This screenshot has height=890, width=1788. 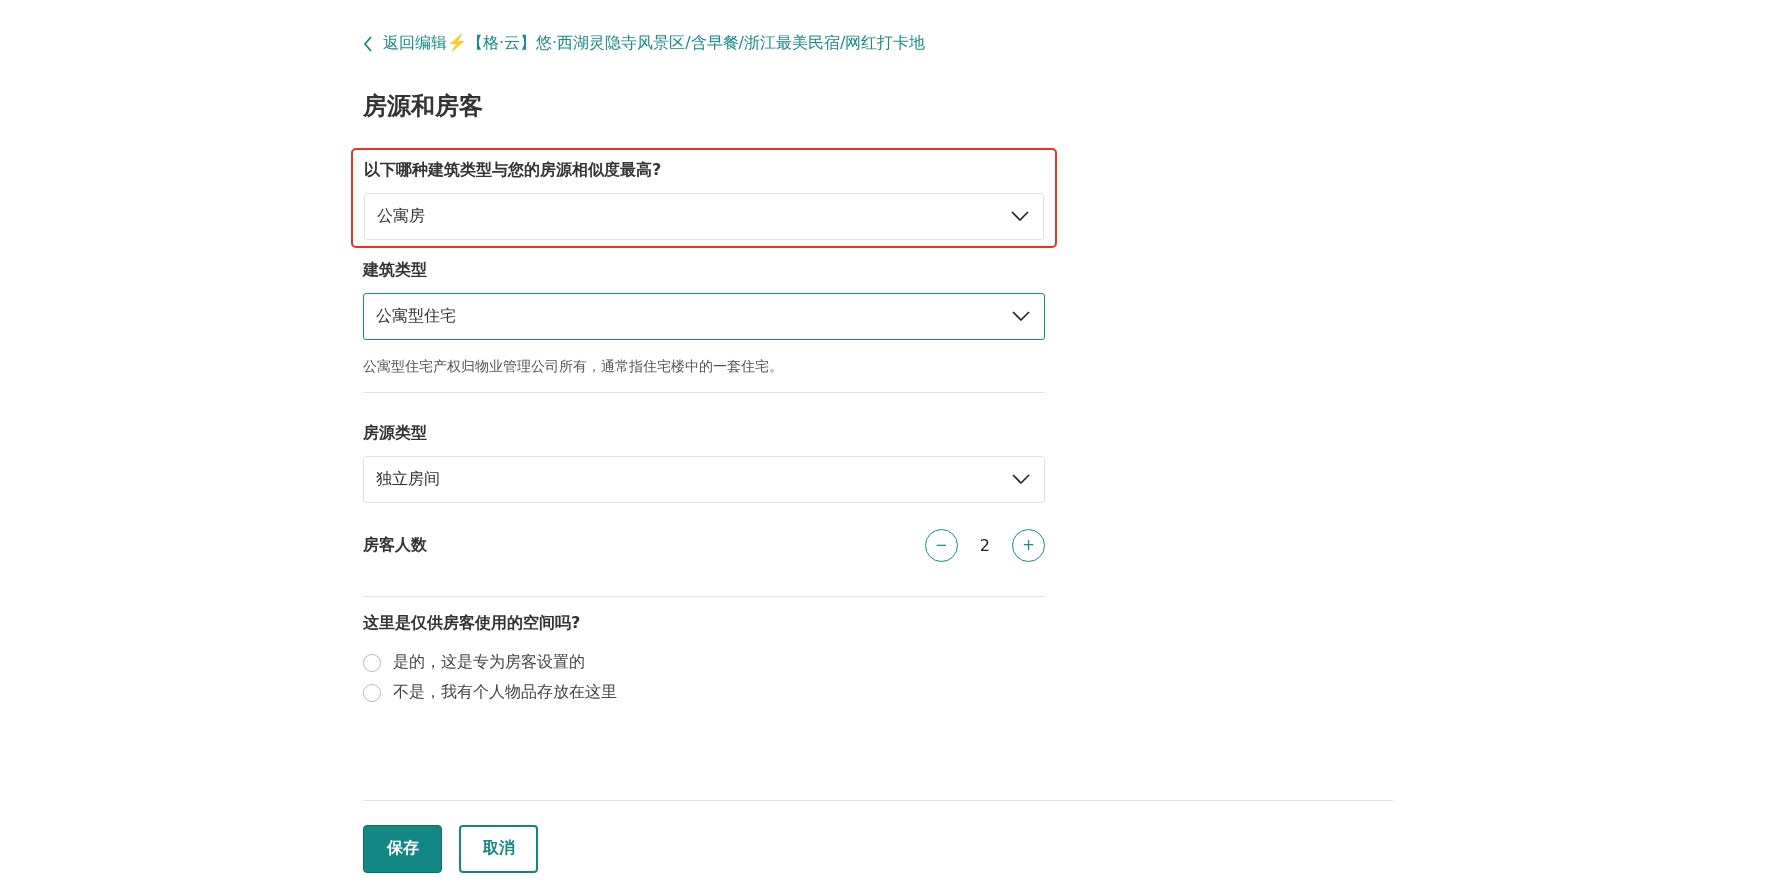 I want to click on page-title: 房源和房客, so click(x=423, y=106).